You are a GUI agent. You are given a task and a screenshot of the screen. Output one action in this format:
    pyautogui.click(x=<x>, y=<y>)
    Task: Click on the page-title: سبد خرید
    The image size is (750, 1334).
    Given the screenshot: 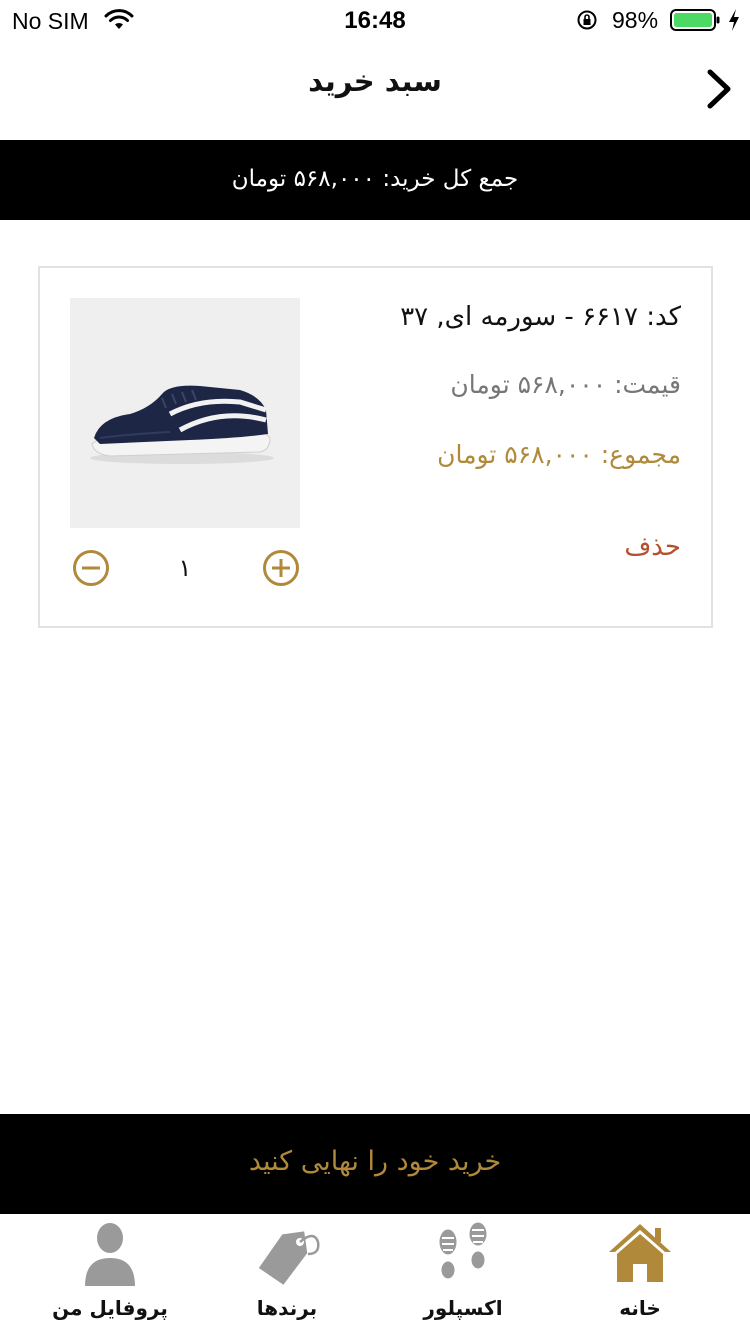 What is the action you would take?
    pyautogui.click(x=375, y=81)
    